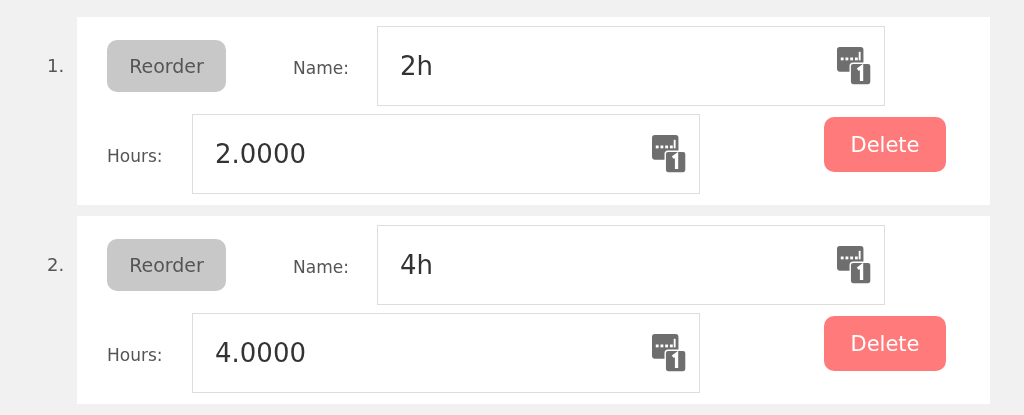 This screenshot has height=415, width=1024. Describe the element at coordinates (446, 154) in the screenshot. I see `hours-field: 2.0000` at that location.